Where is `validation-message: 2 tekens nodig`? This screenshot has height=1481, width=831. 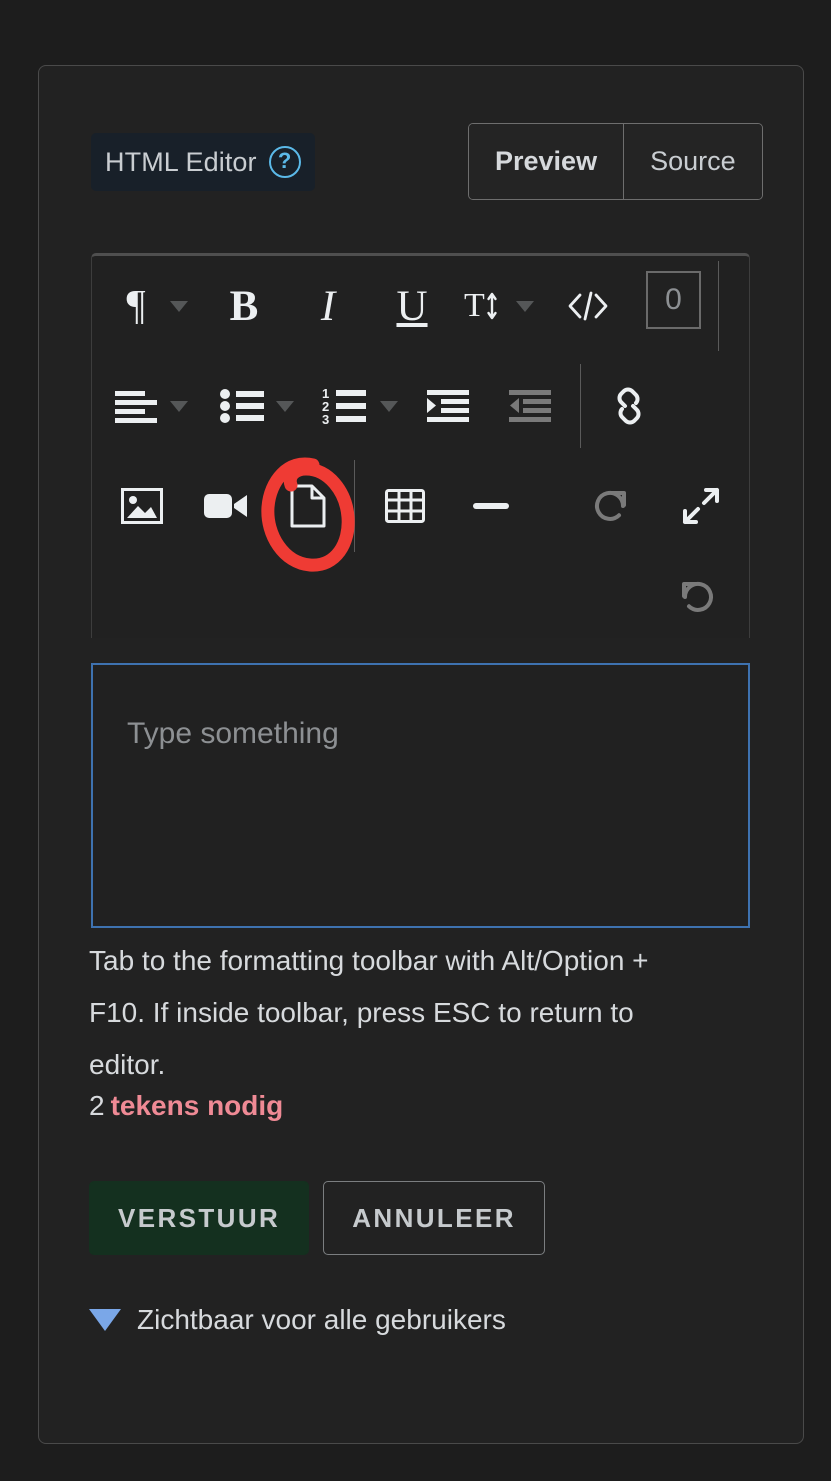 validation-message: 2 tekens nodig is located at coordinates (186, 1106).